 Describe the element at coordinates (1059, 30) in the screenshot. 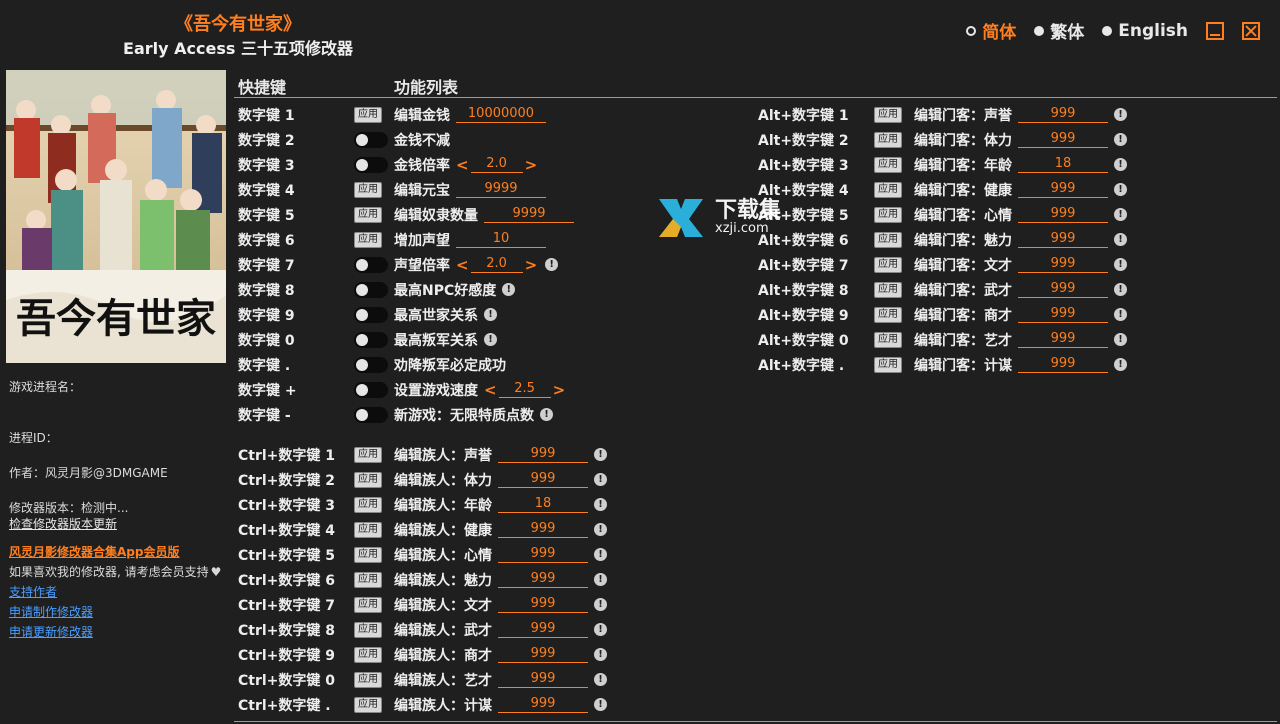

I see `lang-option-traditional: 繁体` at that location.